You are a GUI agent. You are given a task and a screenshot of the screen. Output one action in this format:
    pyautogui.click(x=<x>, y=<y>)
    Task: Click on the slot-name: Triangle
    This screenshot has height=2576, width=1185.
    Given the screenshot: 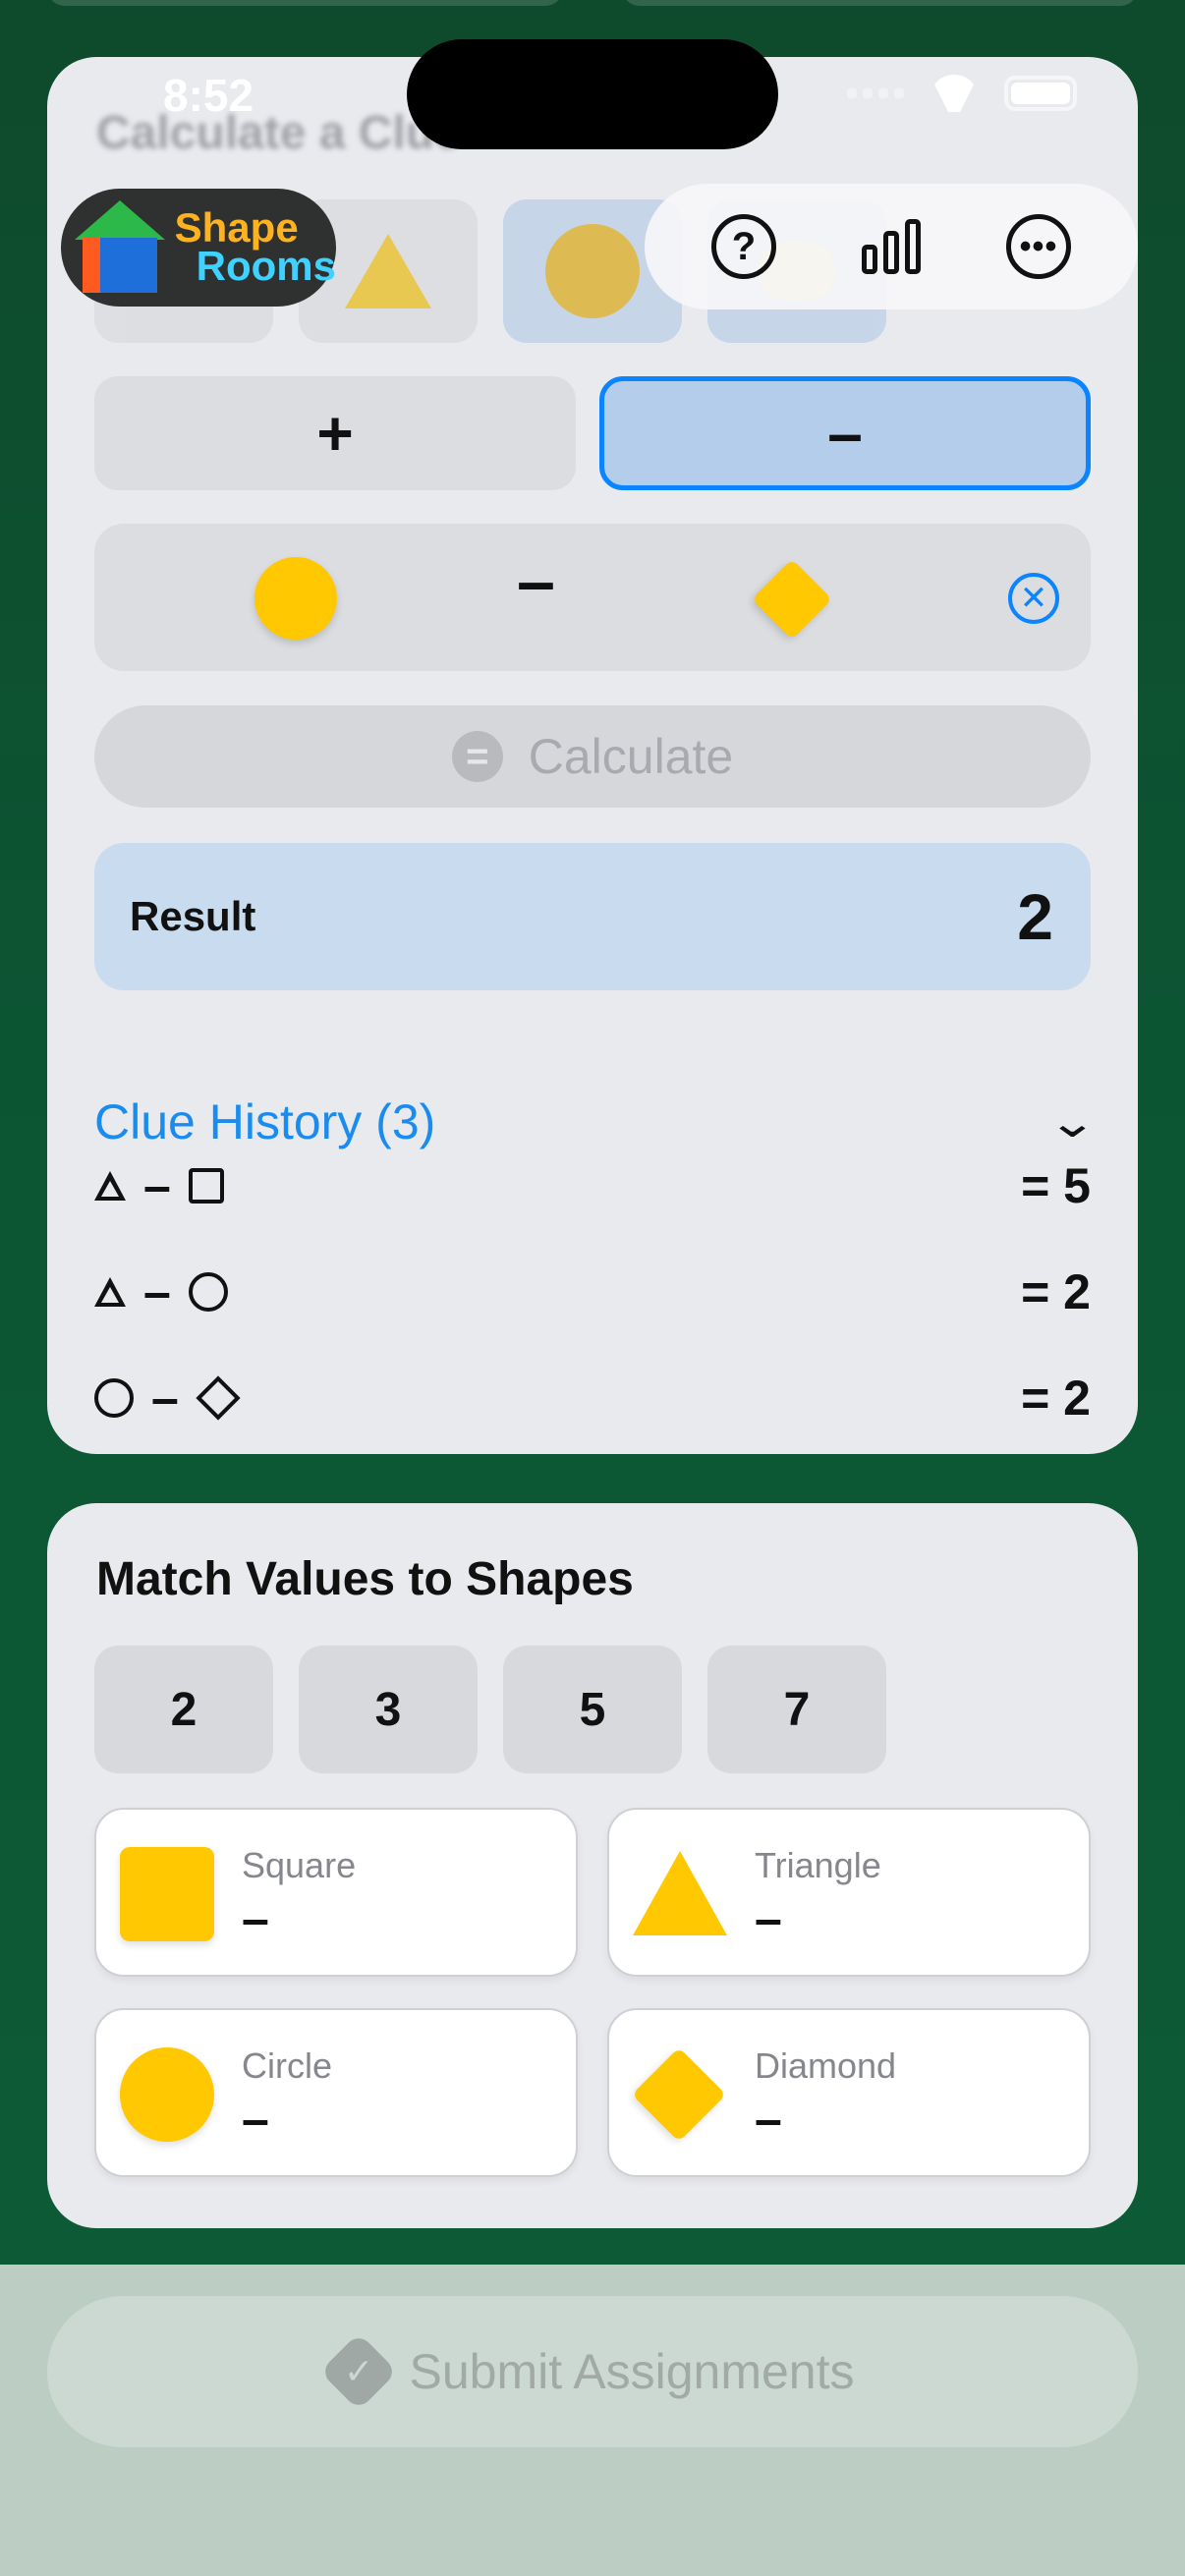 What is the action you would take?
    pyautogui.click(x=818, y=1865)
    